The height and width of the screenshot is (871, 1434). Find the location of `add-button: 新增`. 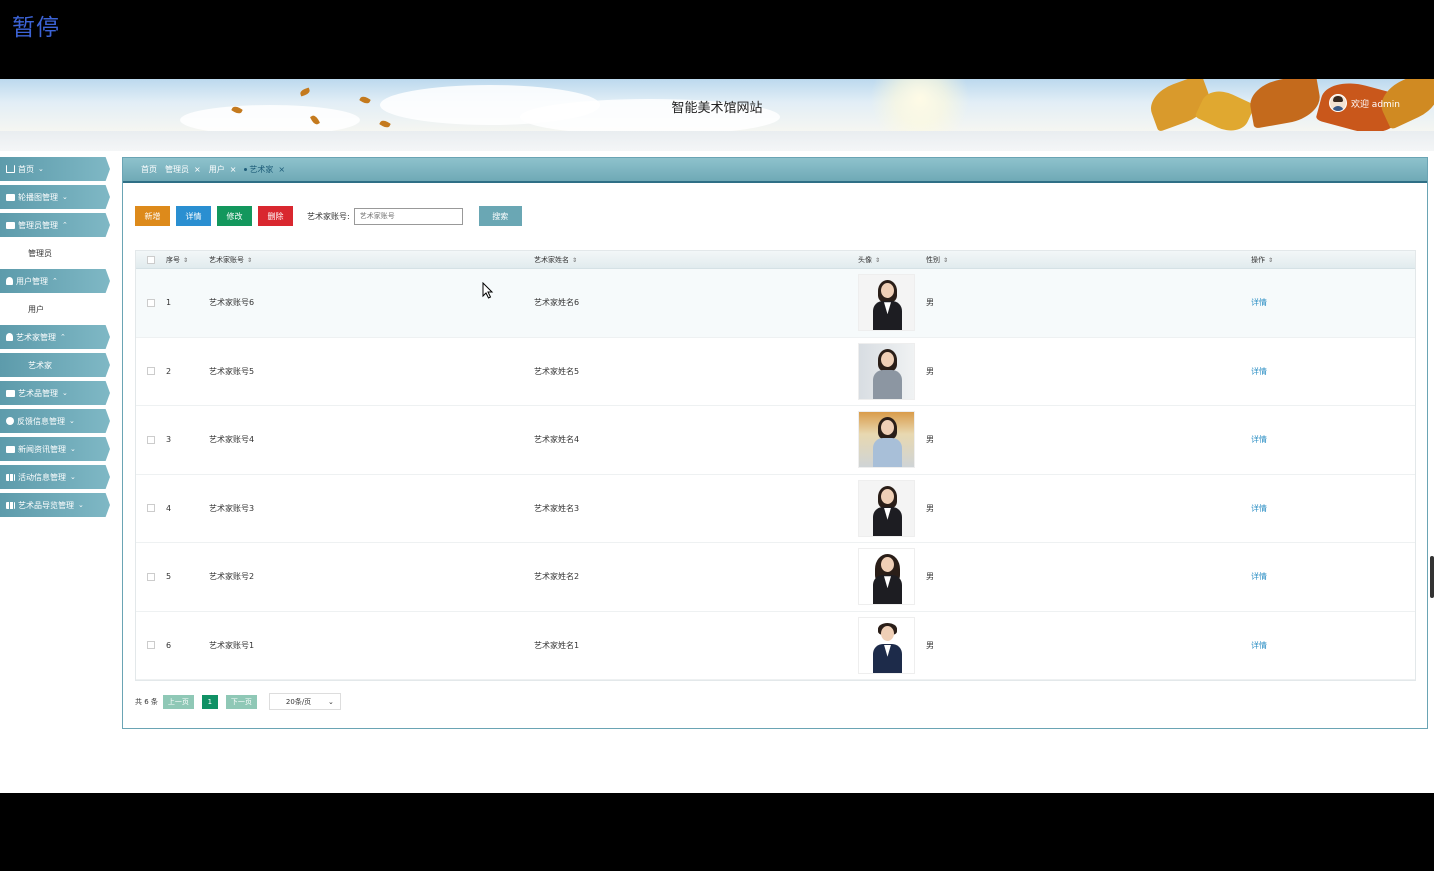

add-button: 新增 is located at coordinates (152, 216).